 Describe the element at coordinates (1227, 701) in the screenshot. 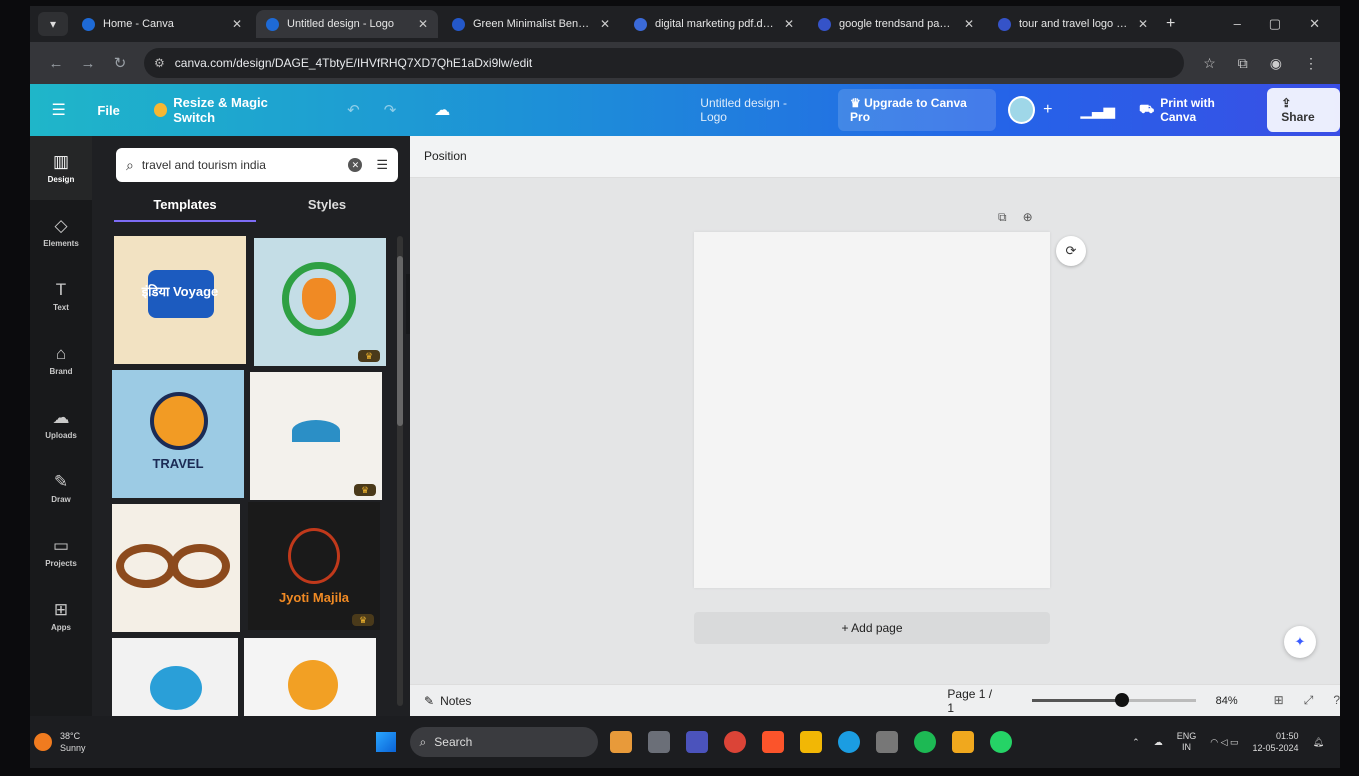

I see `zoom-value: 84%` at that location.